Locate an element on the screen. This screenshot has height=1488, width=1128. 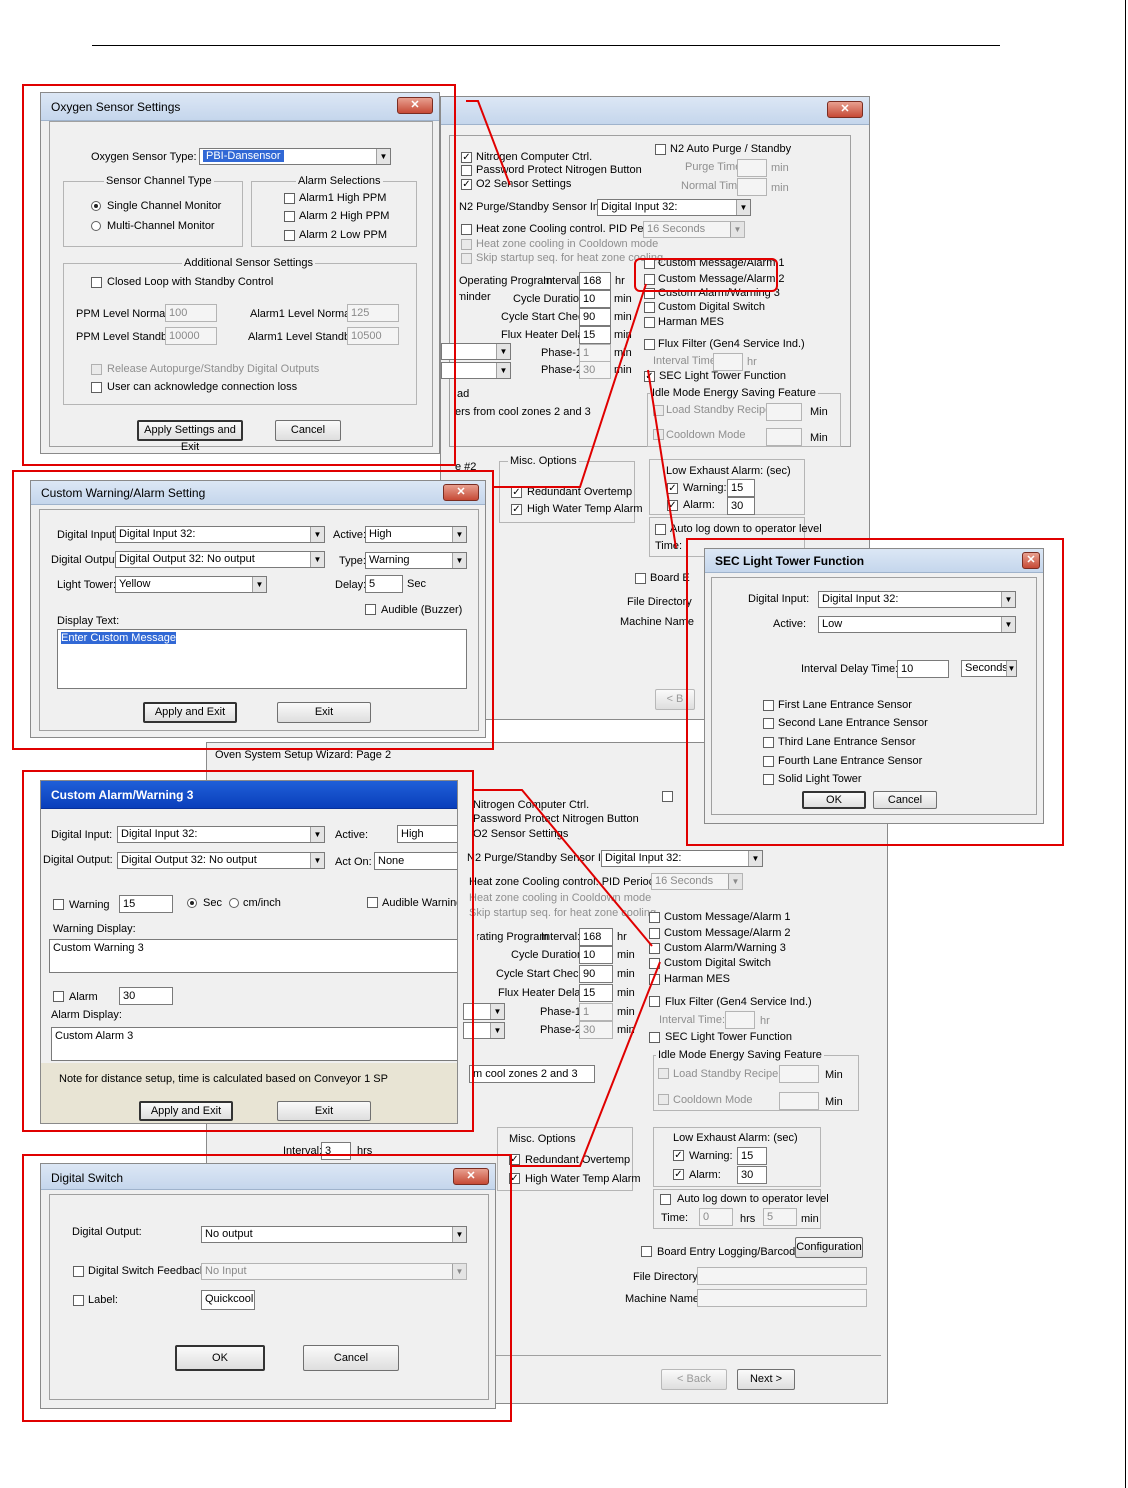
line-digital-switch is located at coordinates (586, 1064).